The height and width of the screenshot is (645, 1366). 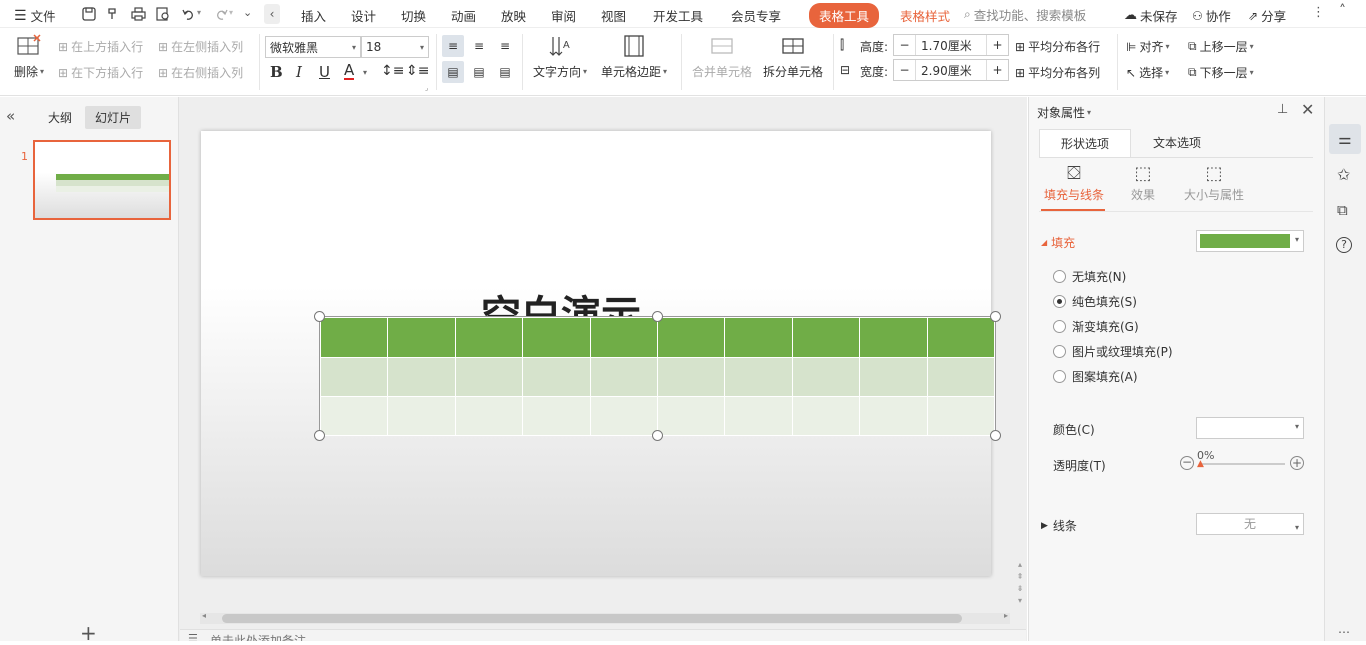 I want to click on send-backward-button: ⧉ 下移一层 ▾, so click(x=1221, y=72).